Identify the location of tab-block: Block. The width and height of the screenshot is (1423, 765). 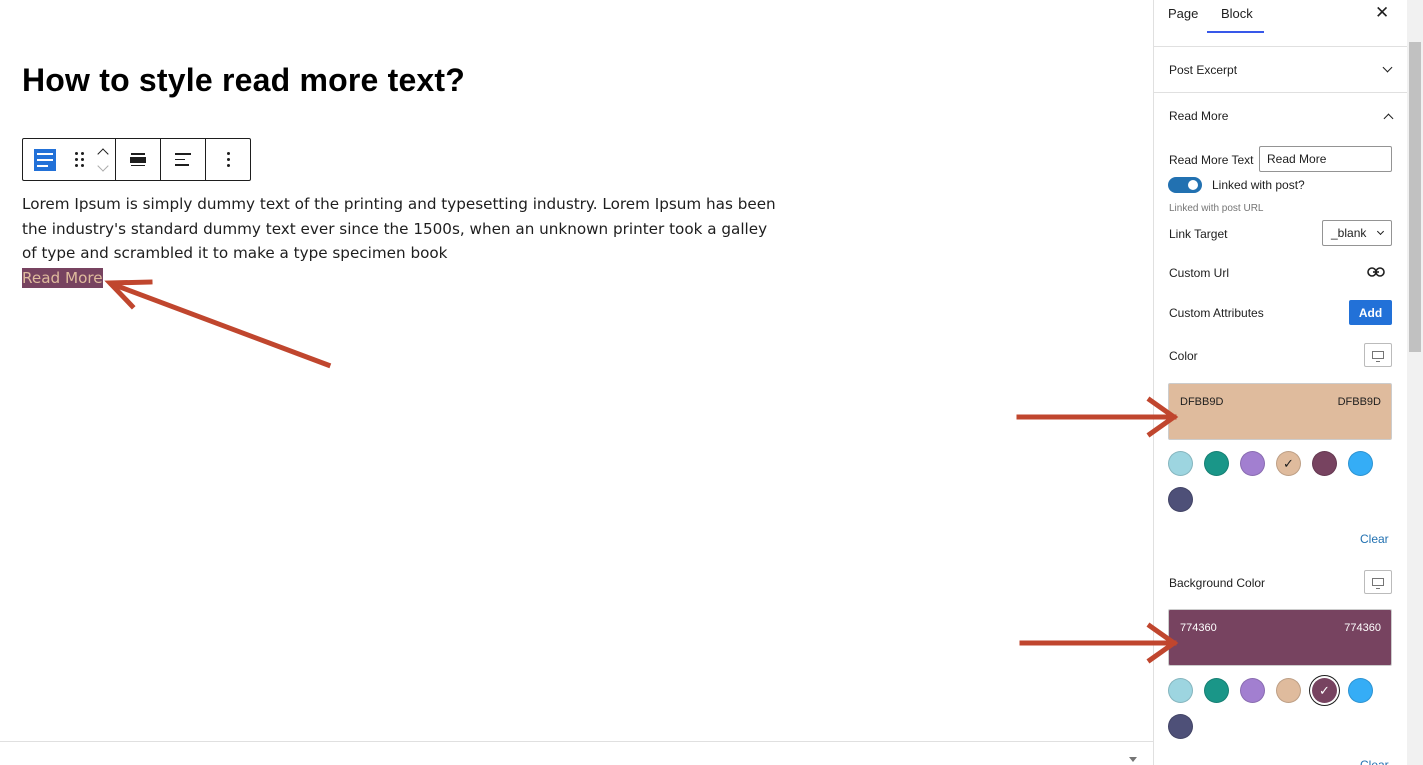
(1237, 13).